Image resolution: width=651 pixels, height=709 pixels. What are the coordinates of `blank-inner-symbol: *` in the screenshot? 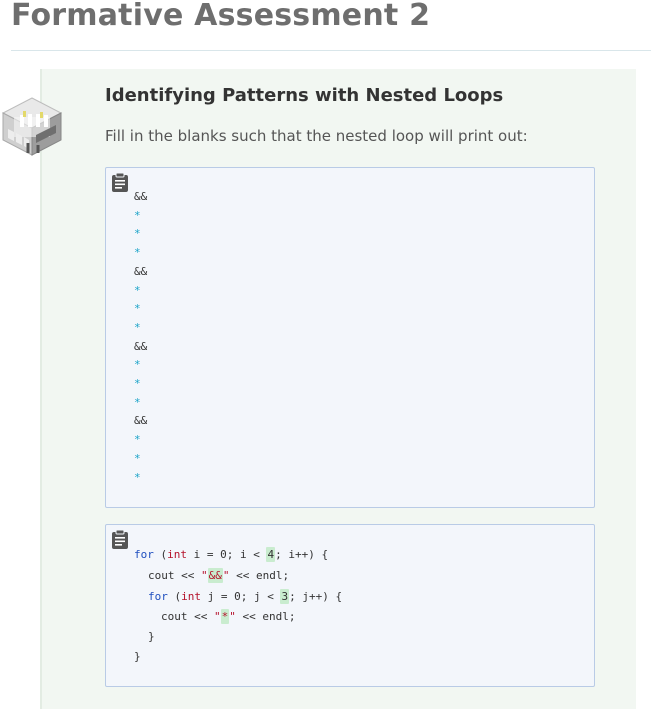 It's located at (225, 616).